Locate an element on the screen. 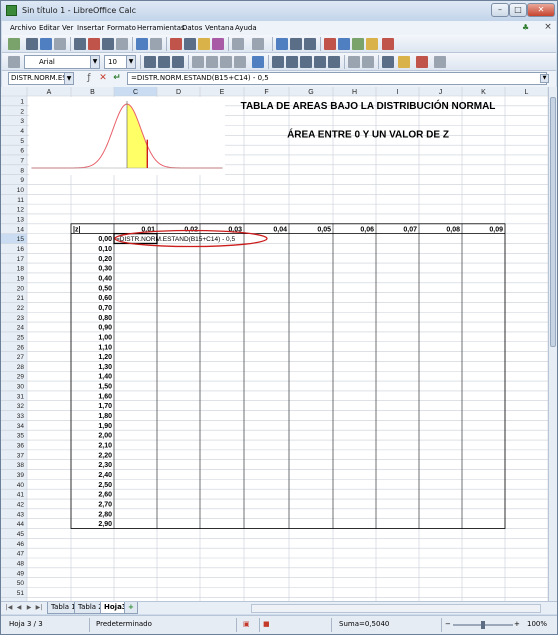  horizontal-scrollbar is located at coordinates (396, 608).